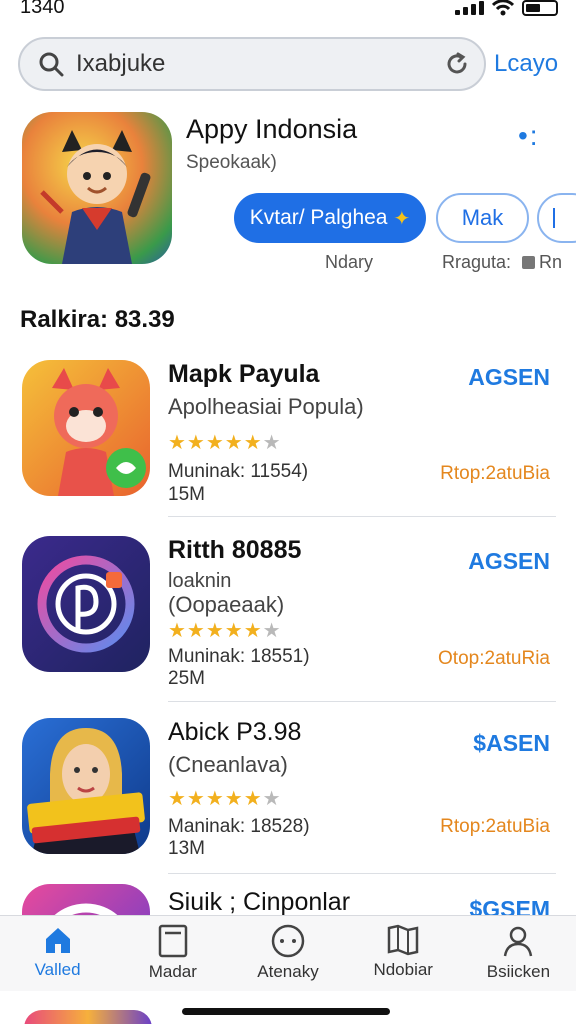 The width and height of the screenshot is (576, 1024). Describe the element at coordinates (260, 64) in the screenshot. I see `search-input: Ixabjuke` at that location.